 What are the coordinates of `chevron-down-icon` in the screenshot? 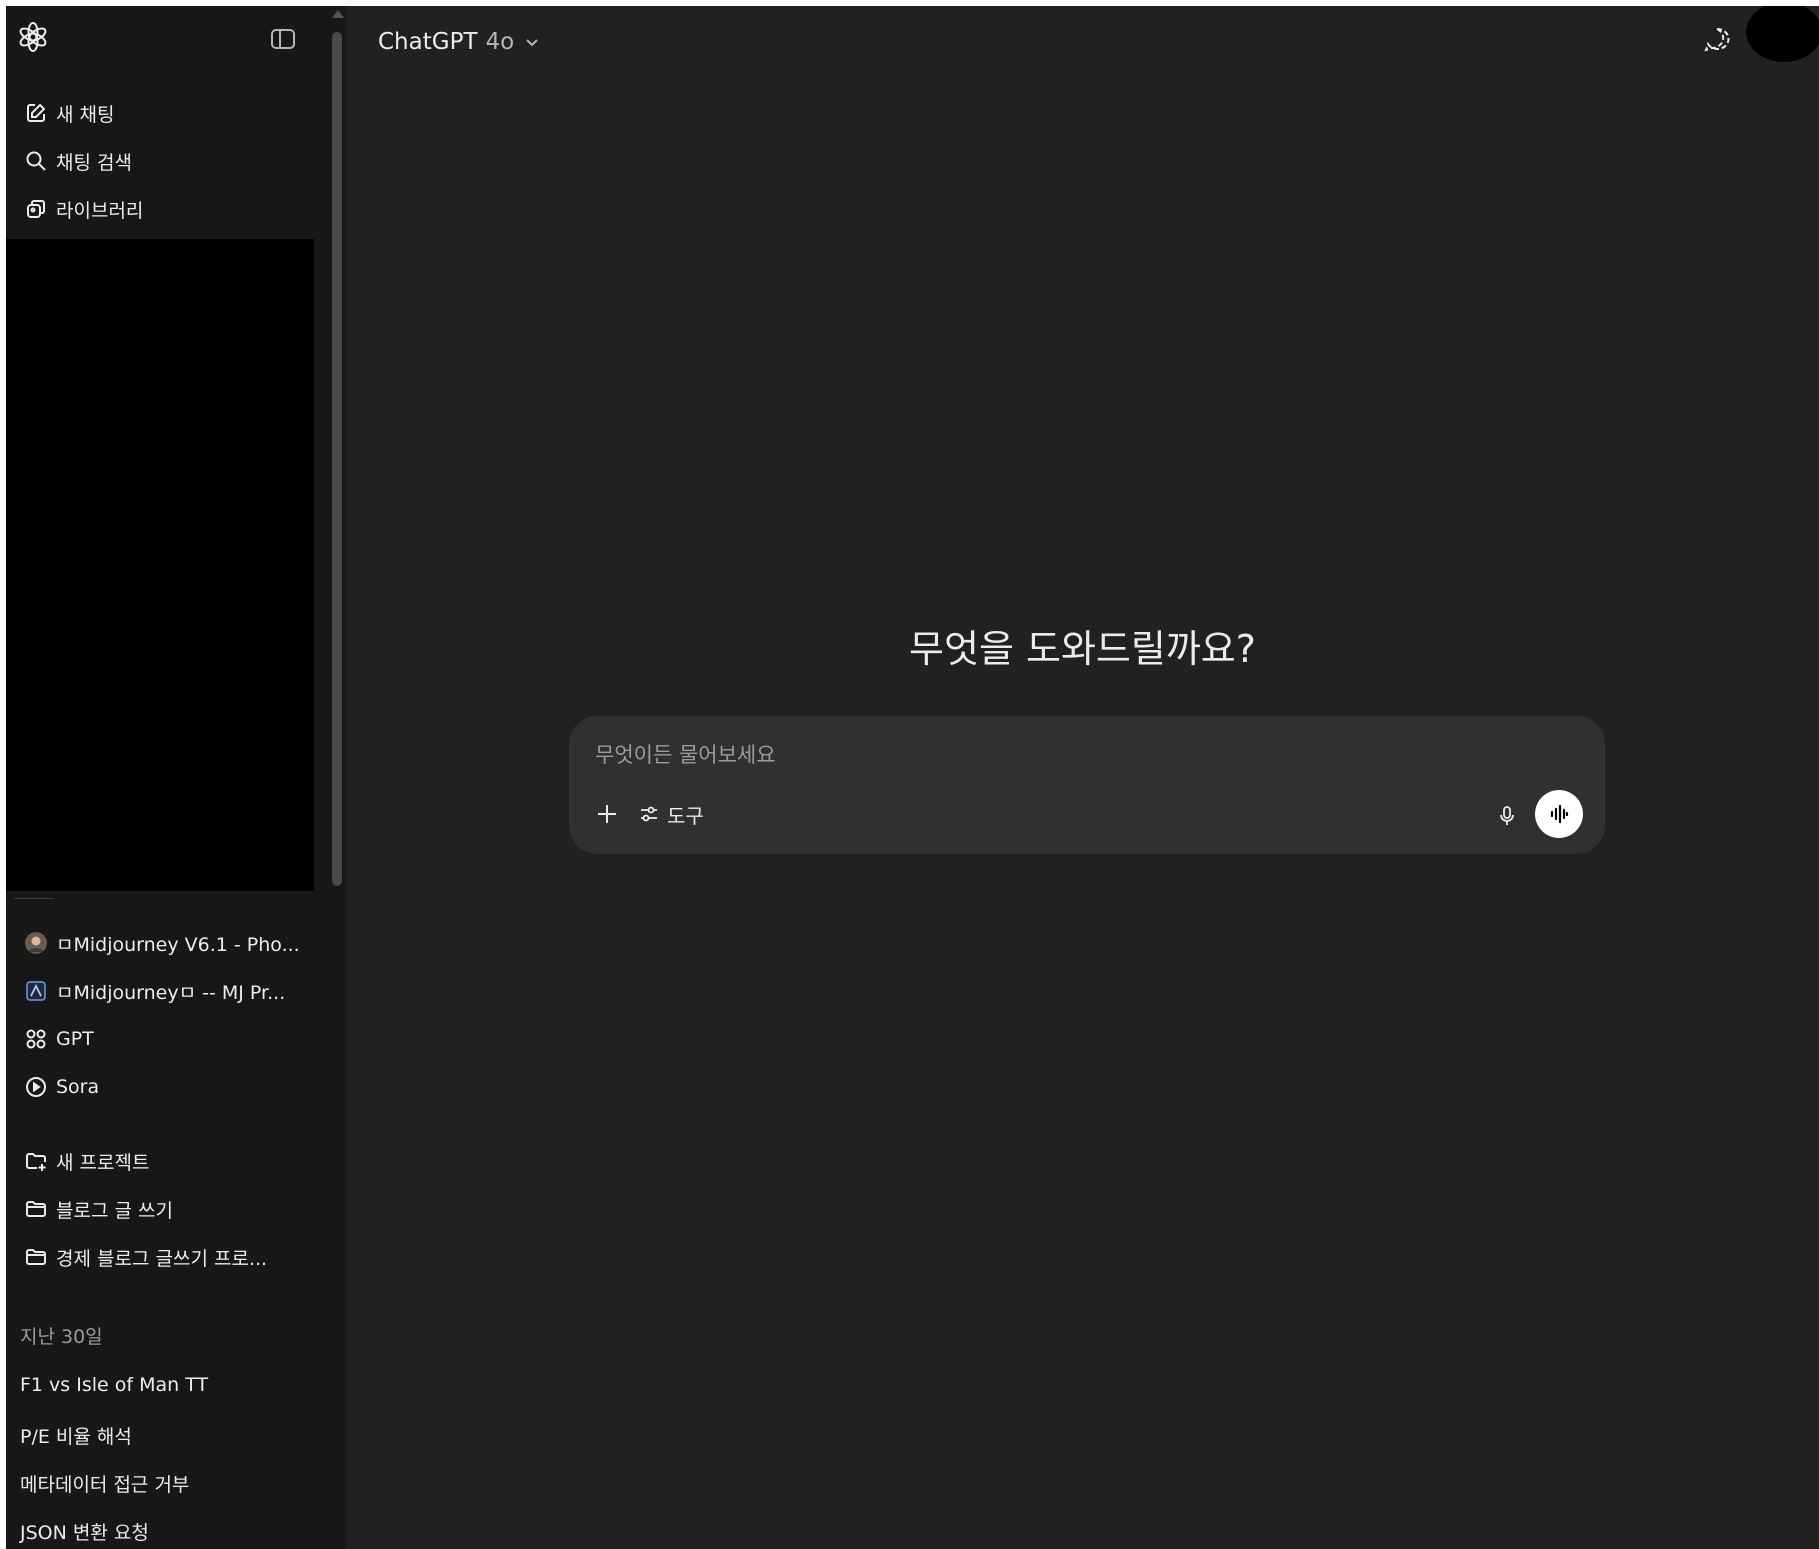 It's located at (532, 43).